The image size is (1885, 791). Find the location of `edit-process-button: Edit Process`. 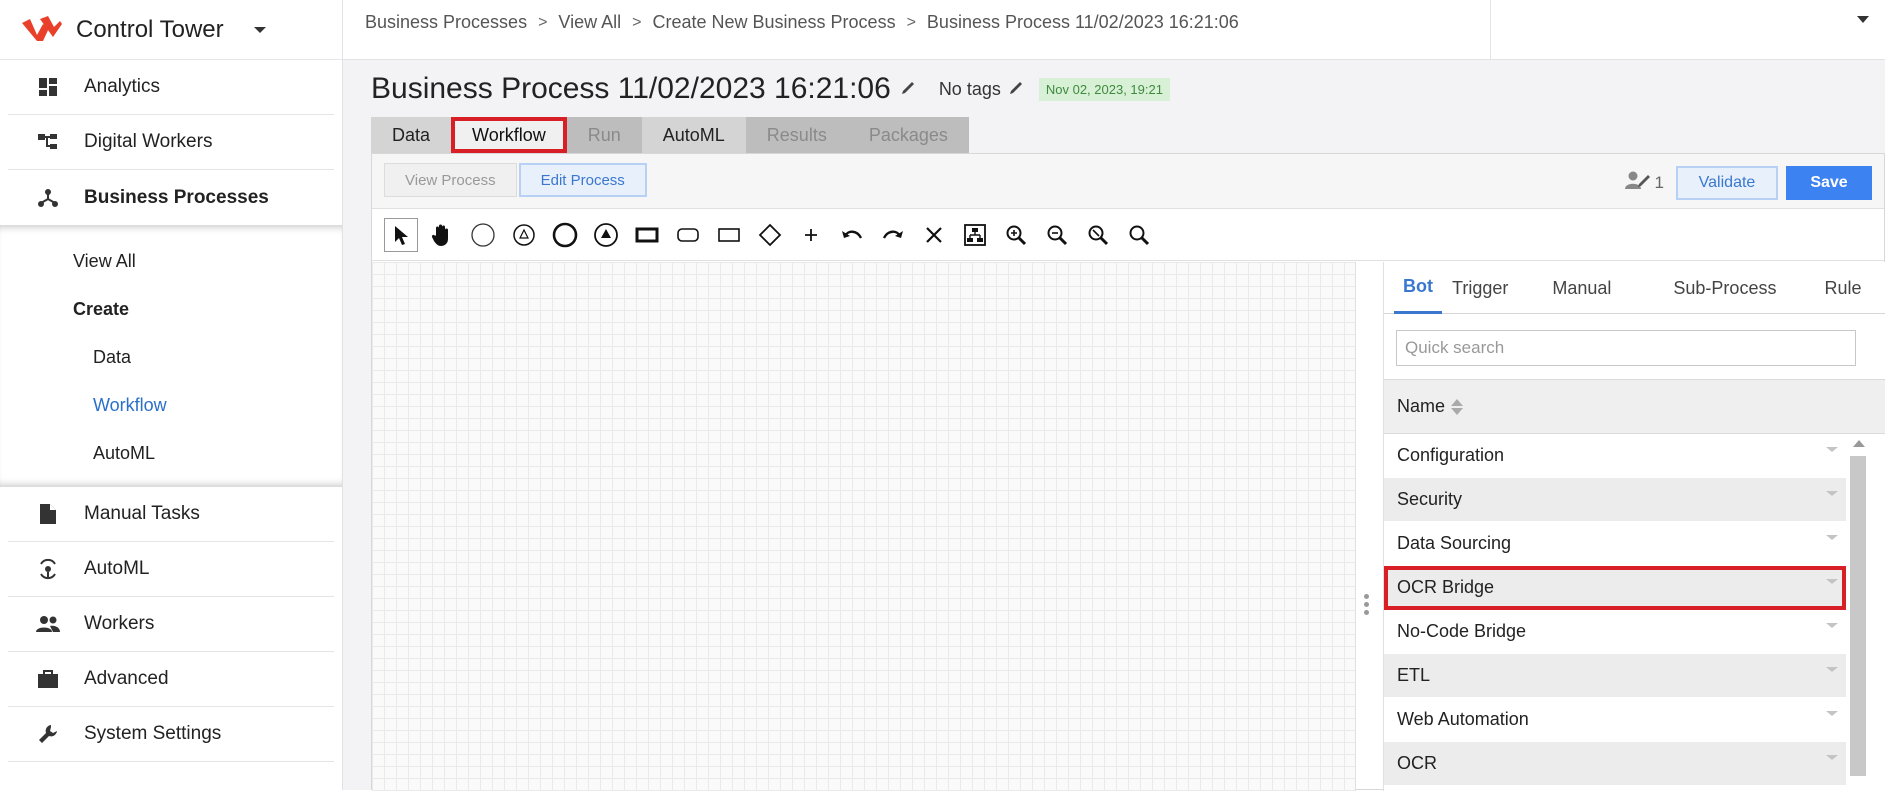

edit-process-button: Edit Process is located at coordinates (582, 180).